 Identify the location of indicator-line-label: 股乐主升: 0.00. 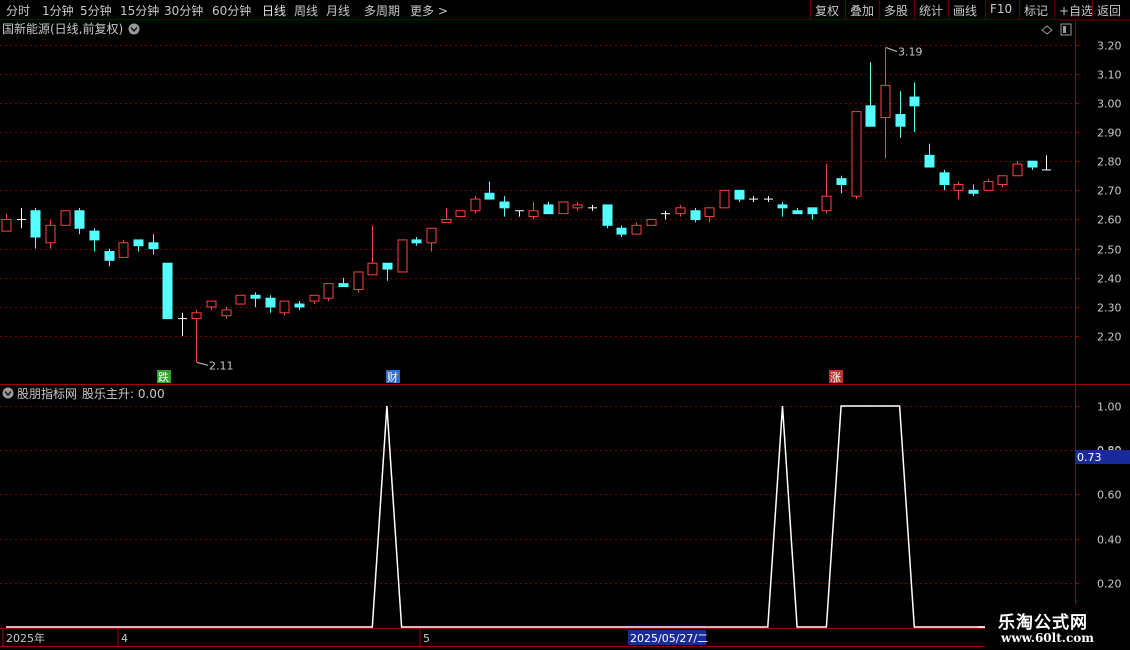
(123, 394).